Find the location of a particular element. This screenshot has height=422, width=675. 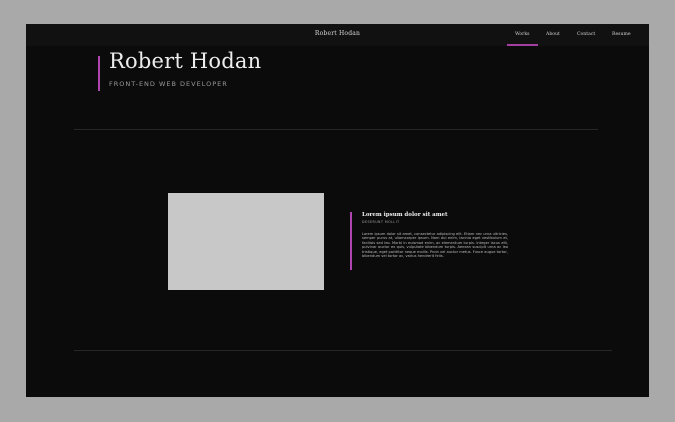

project-thumbnail is located at coordinates (246, 241).